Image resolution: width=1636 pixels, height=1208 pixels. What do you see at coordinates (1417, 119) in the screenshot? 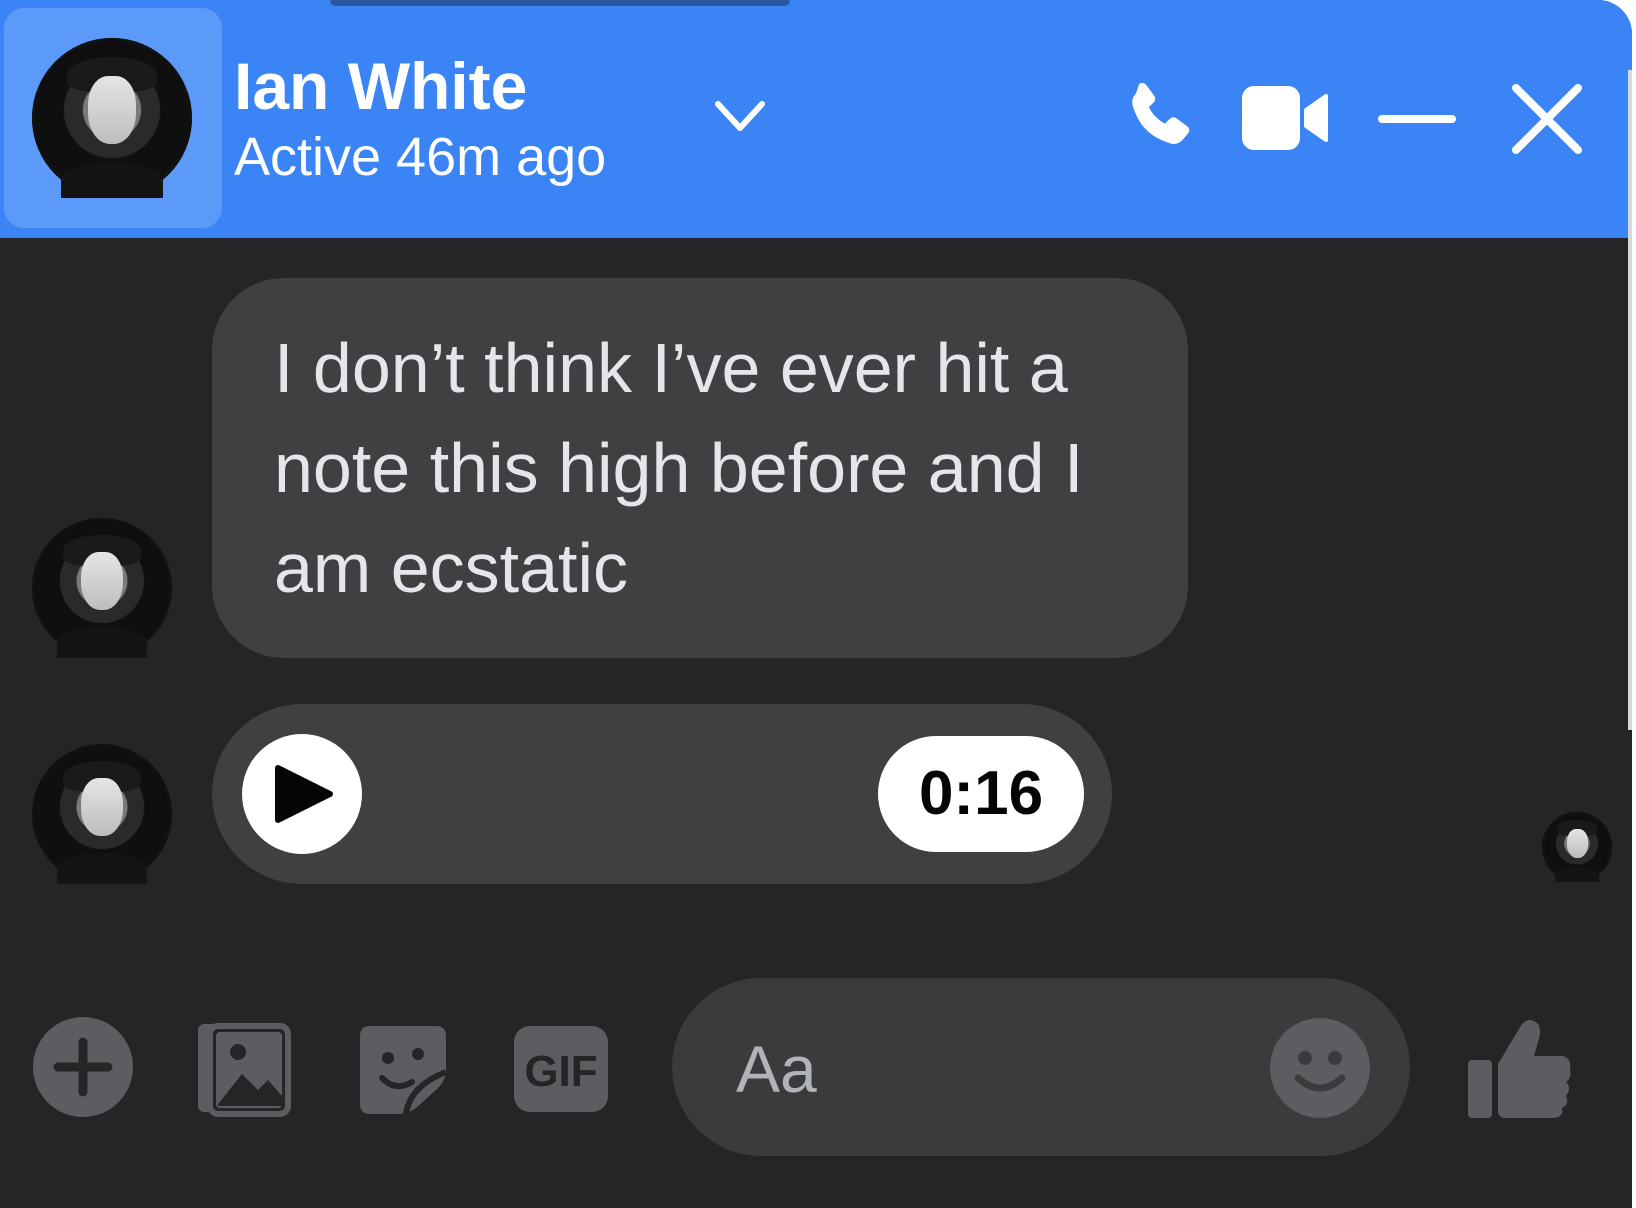
I see `minimize-icon` at bounding box center [1417, 119].